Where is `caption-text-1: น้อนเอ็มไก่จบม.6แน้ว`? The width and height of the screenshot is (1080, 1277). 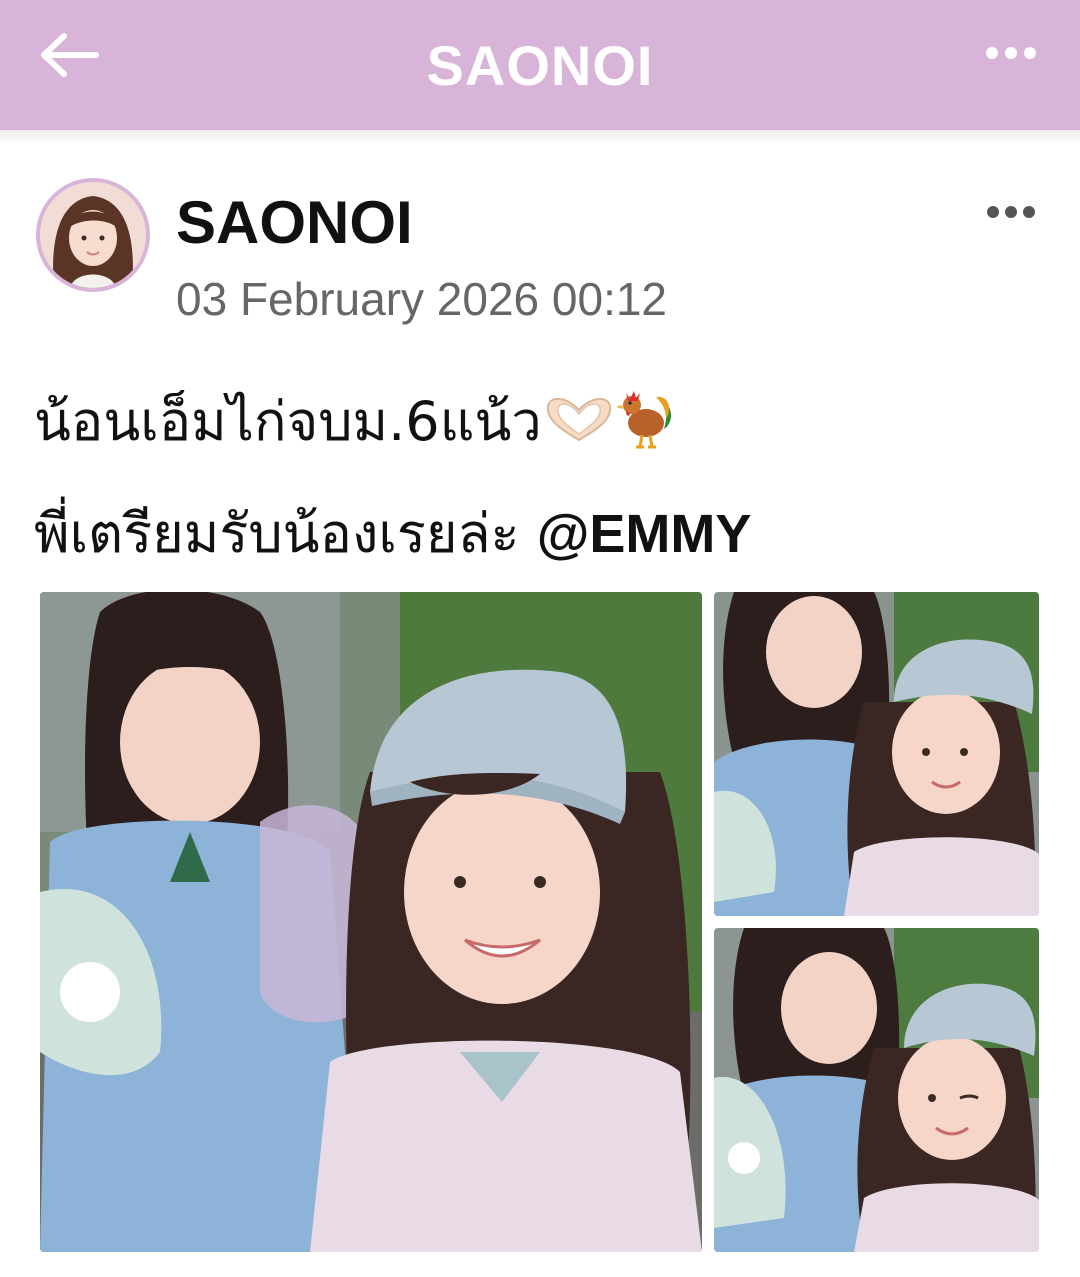
caption-text-1: น้อนเอ็มไก่จบม.6แน้ว is located at coordinates (288, 421).